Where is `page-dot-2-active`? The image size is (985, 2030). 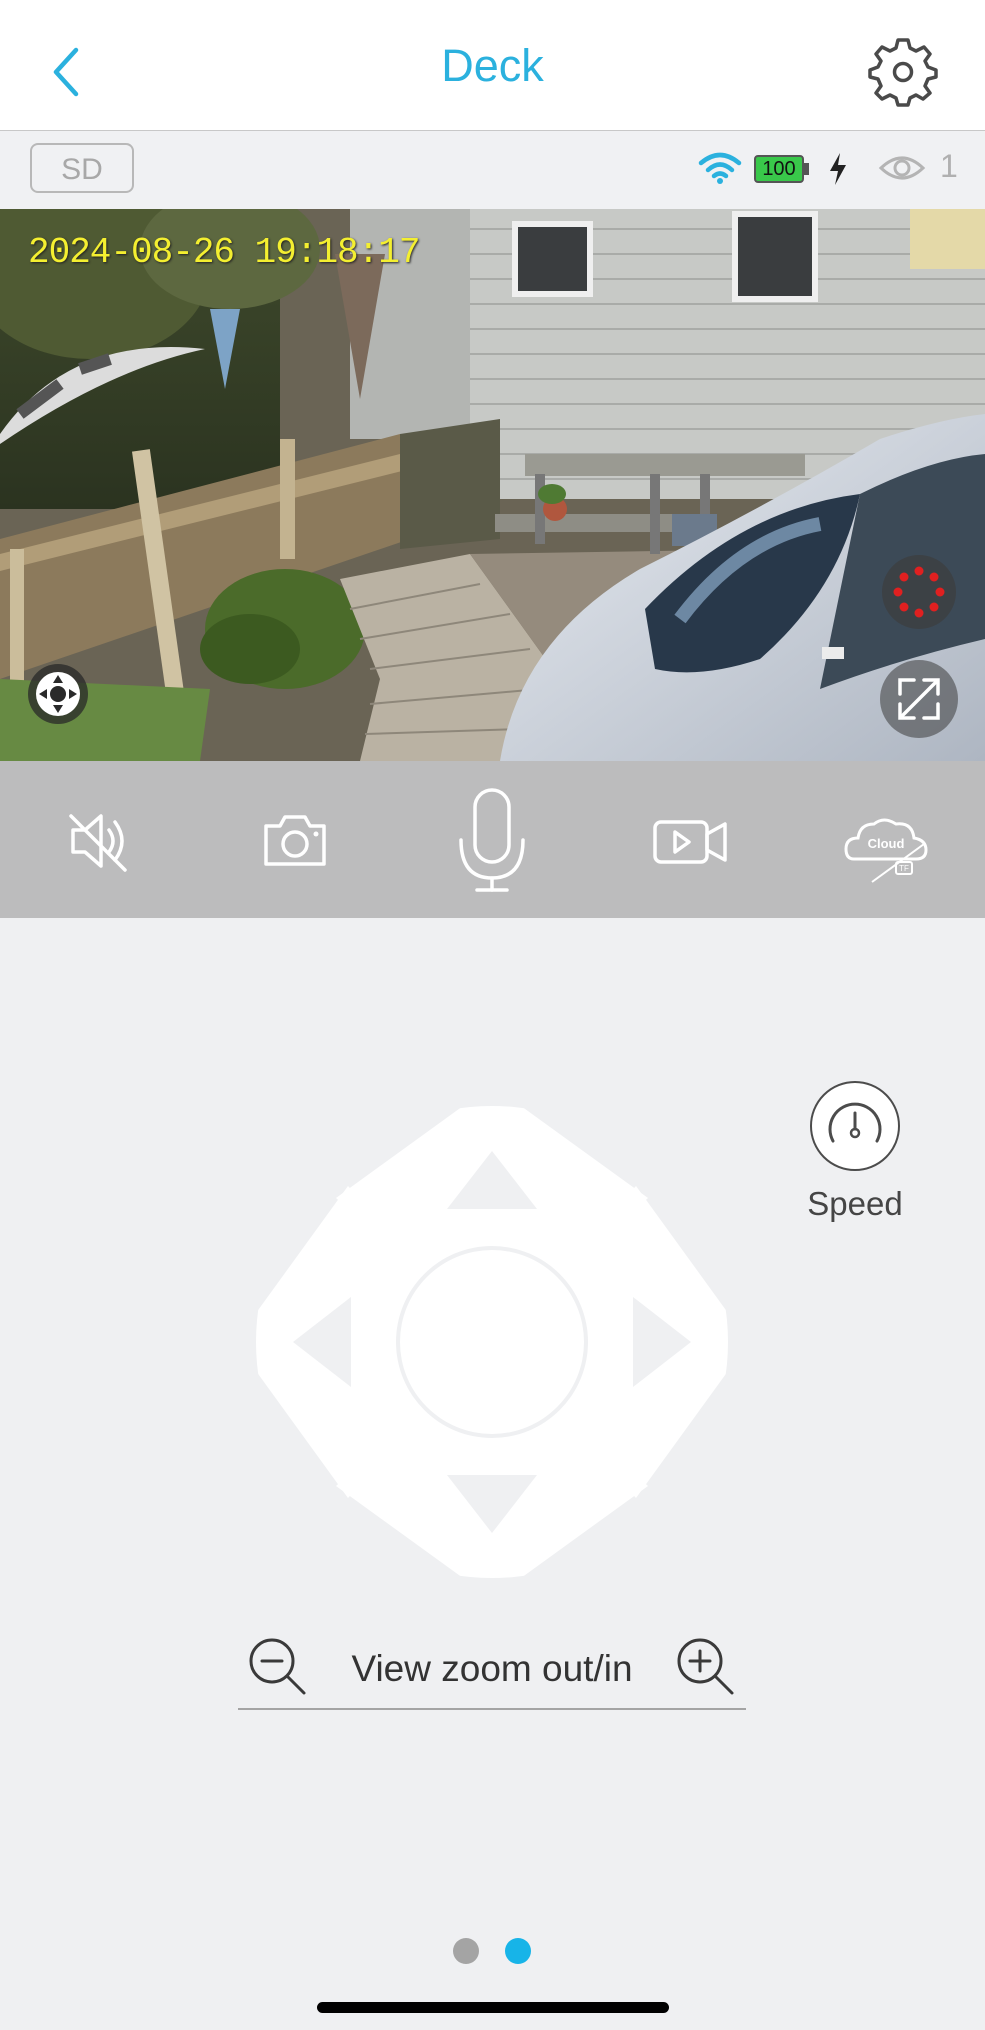 page-dot-2-active is located at coordinates (518, 1951).